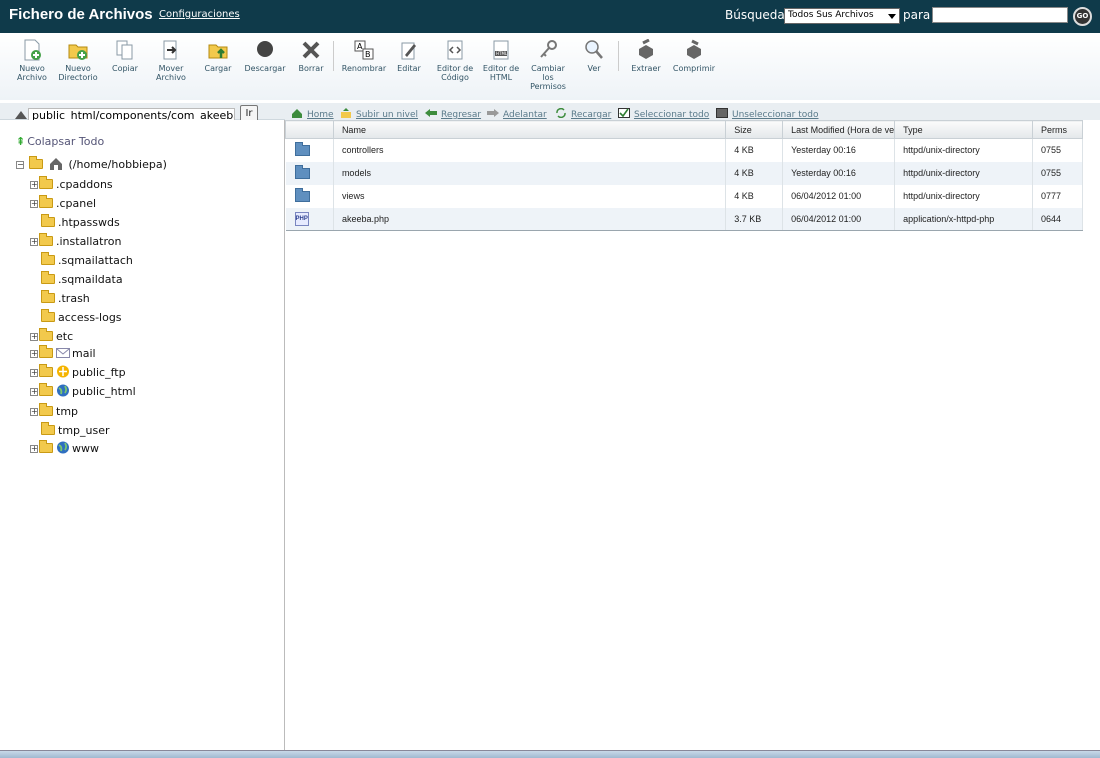  I want to click on collapse-all-link: ⇞ Colapsar Todo, so click(60, 141).